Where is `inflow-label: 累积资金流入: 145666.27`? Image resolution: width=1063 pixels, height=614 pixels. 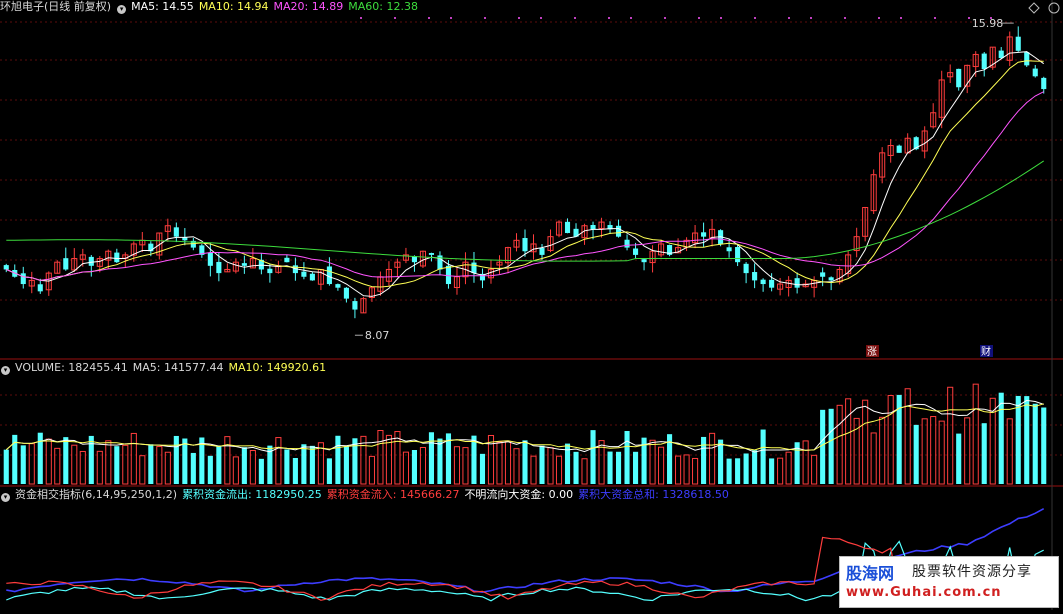 inflow-label: 累积资金流入: 145666.27 is located at coordinates (393, 494).